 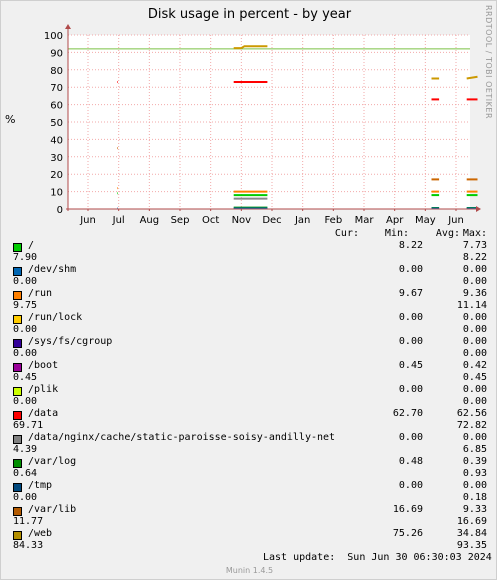 I want to click on legend-row: /plik 0.00 0.00 0.00 0.00, so click(x=250, y=396).